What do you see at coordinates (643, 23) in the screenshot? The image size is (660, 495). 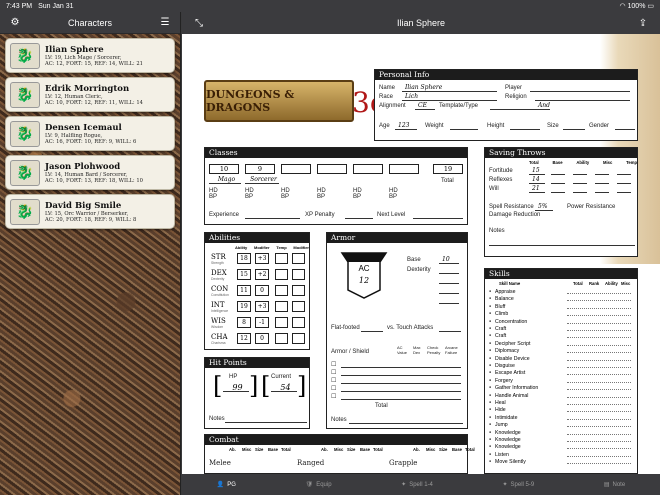 I see `share-icon: ⇪` at bounding box center [643, 23].